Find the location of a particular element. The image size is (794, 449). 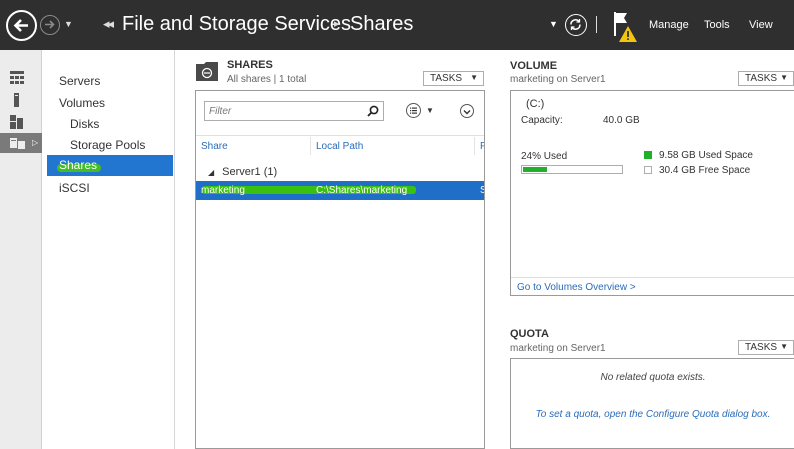

view-options-button is located at coordinates (413, 110).